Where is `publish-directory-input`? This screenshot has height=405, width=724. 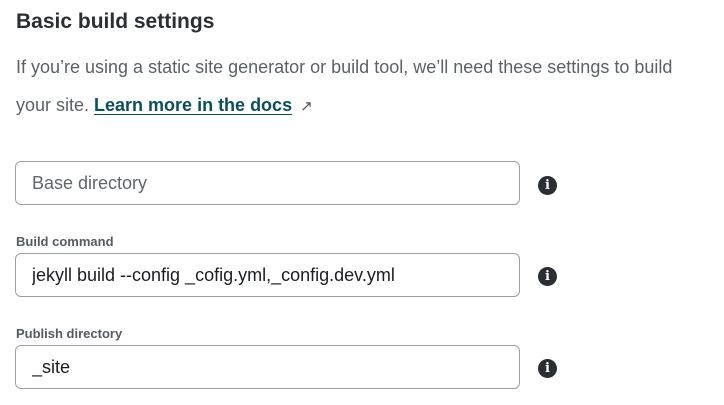
publish-directory-input is located at coordinates (267, 367).